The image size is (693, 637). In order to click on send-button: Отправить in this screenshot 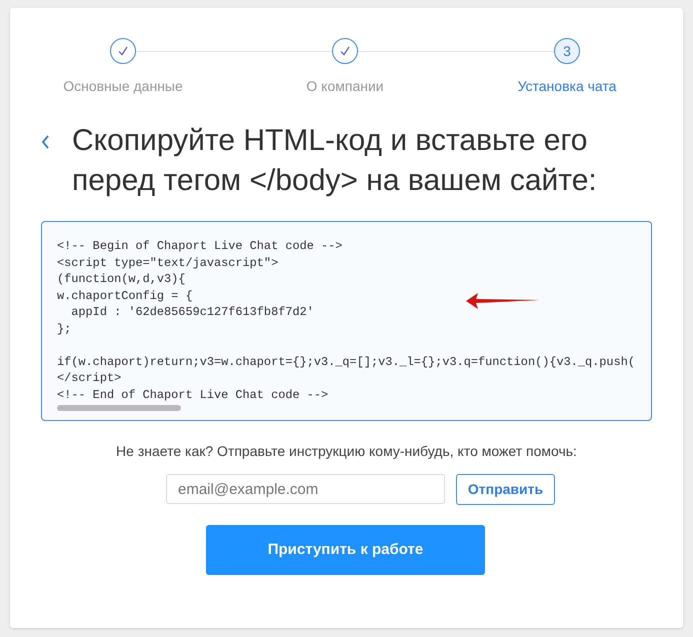, I will do `click(505, 489)`.